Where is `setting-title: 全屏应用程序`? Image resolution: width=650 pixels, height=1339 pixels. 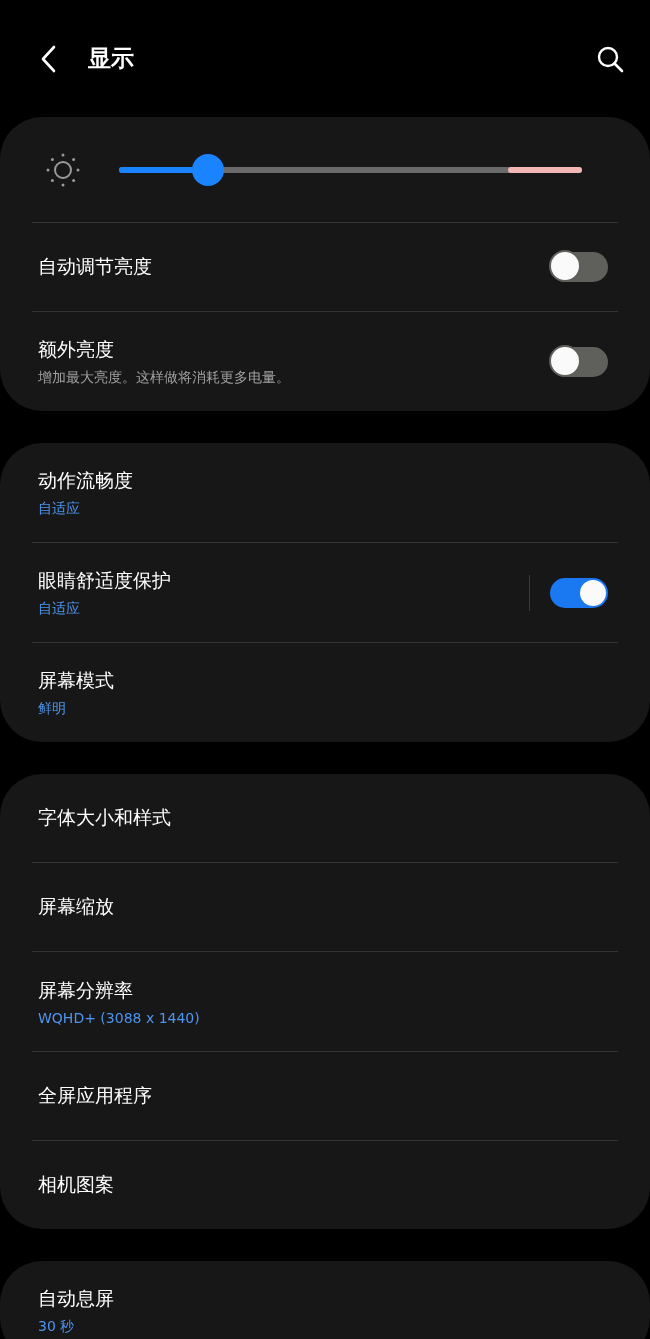
setting-title: 全屏应用程序 is located at coordinates (95, 1095).